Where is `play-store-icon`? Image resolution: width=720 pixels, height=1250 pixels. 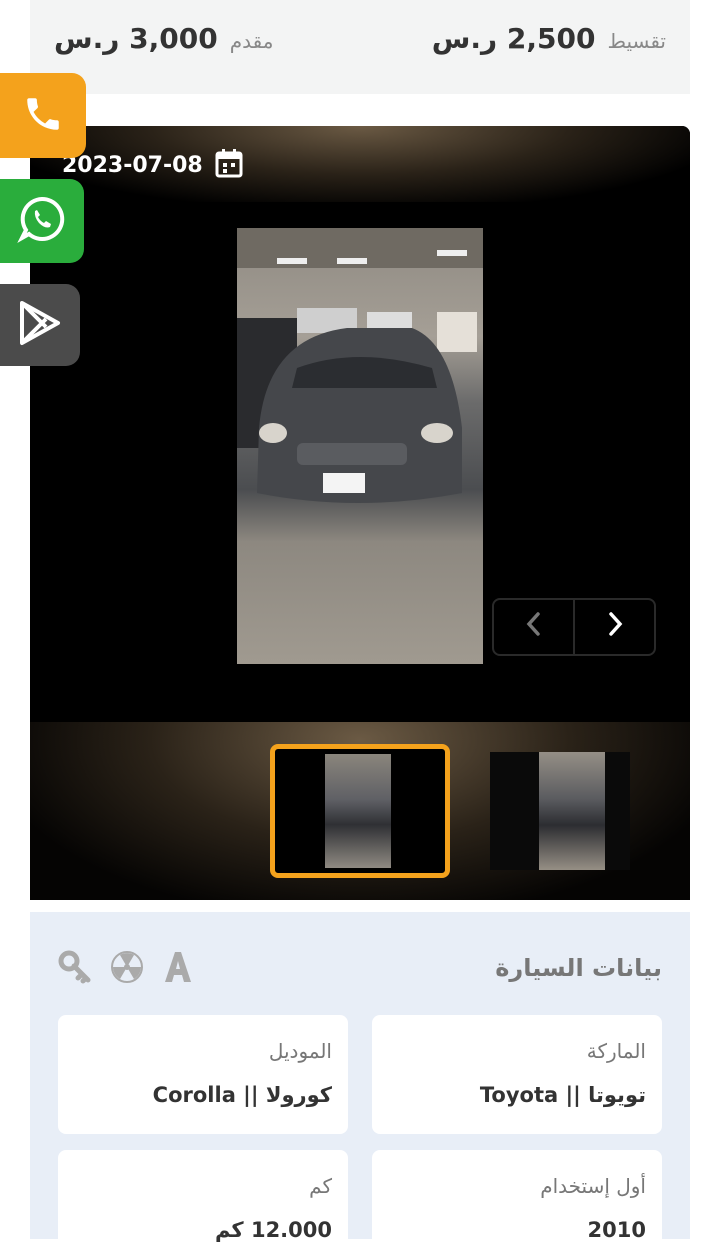
play-store-icon is located at coordinates (40, 325).